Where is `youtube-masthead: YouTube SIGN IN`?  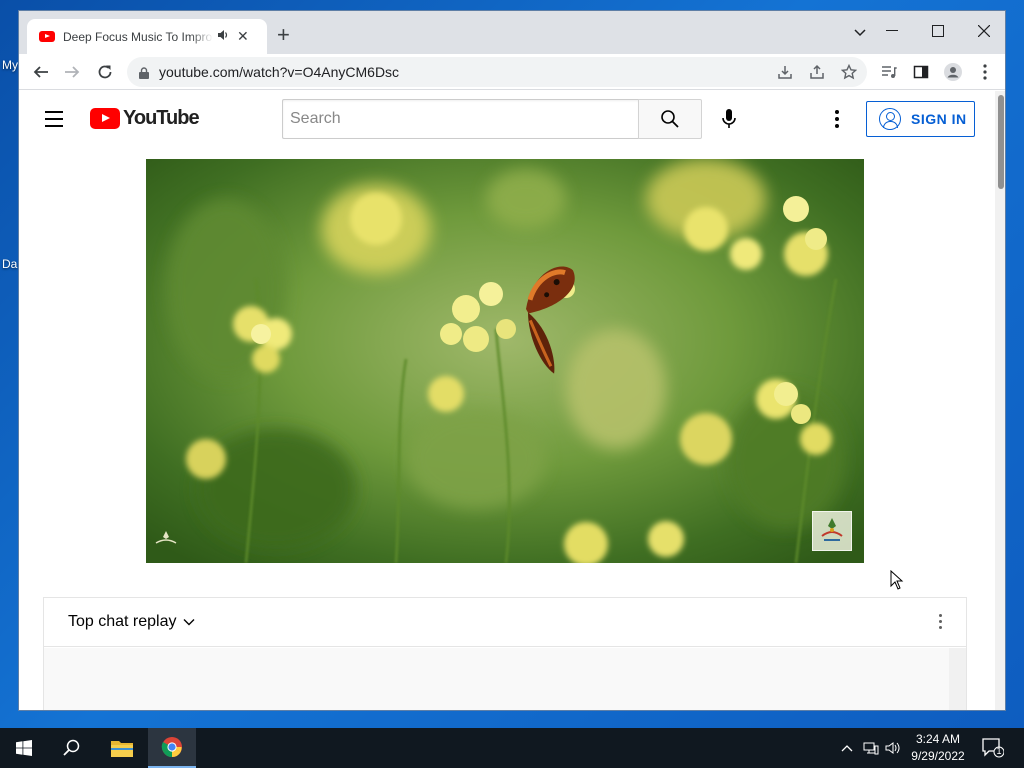
youtube-masthead: YouTube SIGN IN is located at coordinates (507, 119).